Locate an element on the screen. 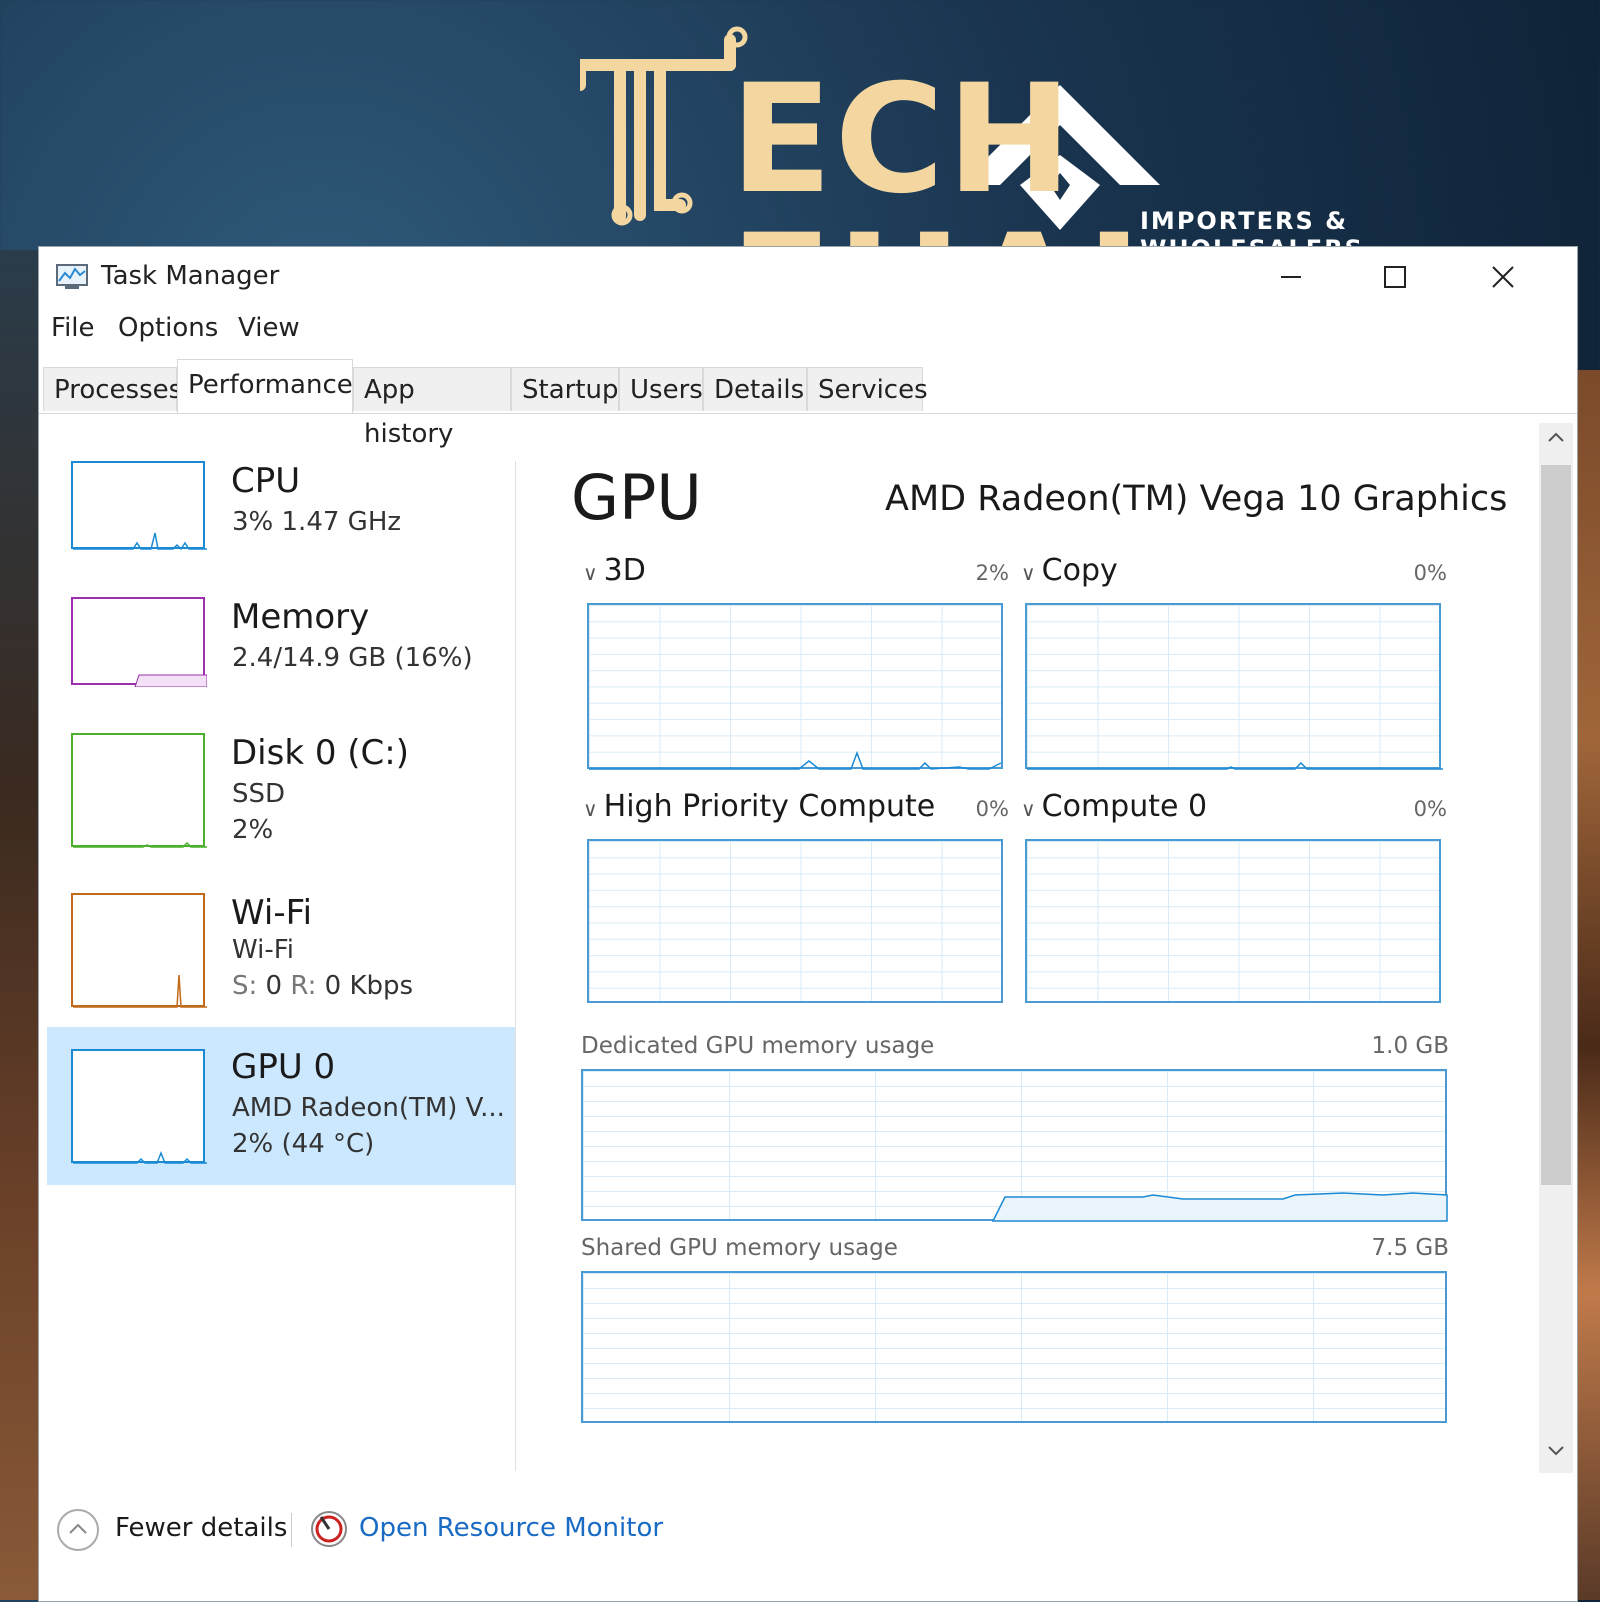 The height and width of the screenshot is (1602, 1600). task-manager-icon is located at coordinates (72, 277).